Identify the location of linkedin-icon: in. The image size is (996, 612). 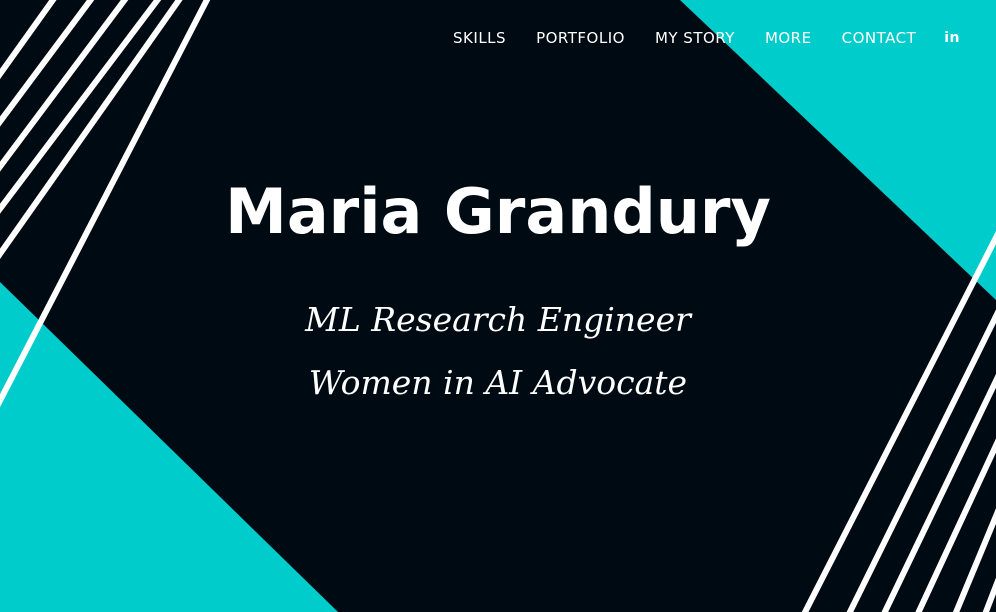
(952, 38).